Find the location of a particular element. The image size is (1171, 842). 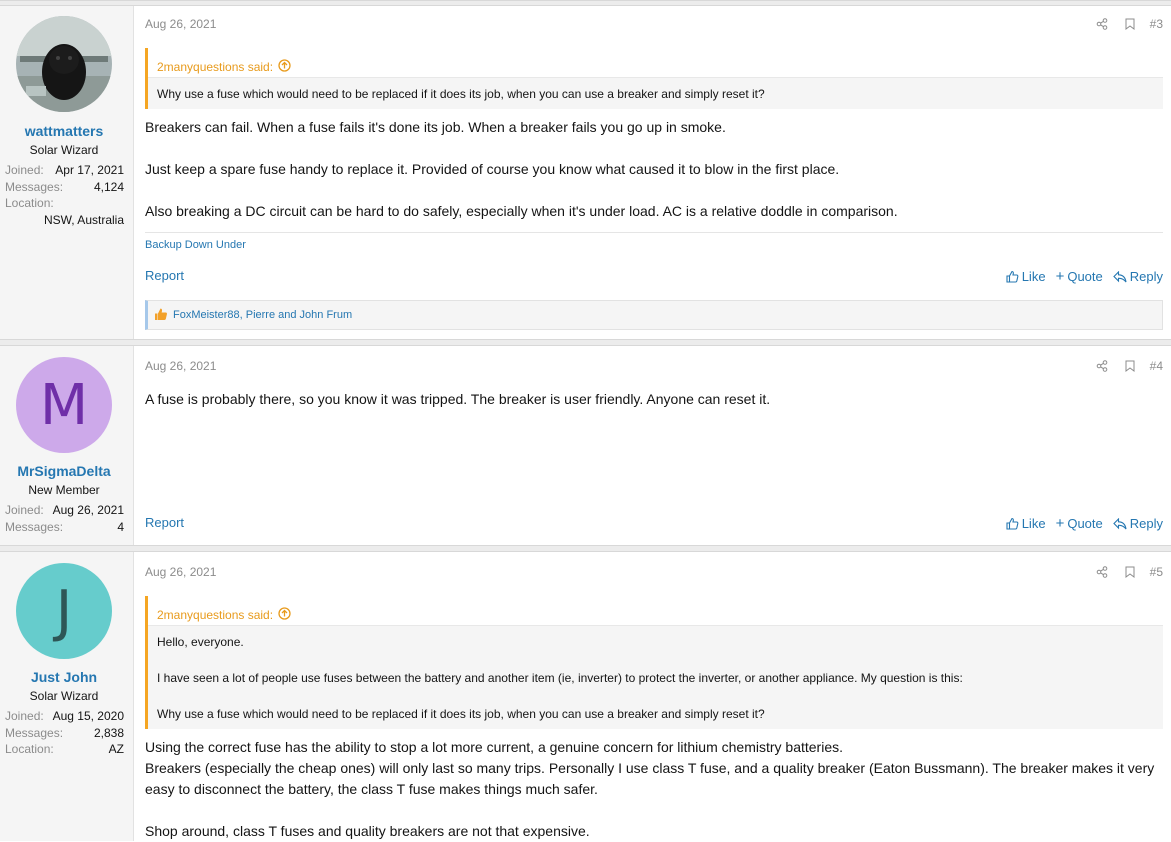

signature-link: Backup Down Under is located at coordinates (195, 245).